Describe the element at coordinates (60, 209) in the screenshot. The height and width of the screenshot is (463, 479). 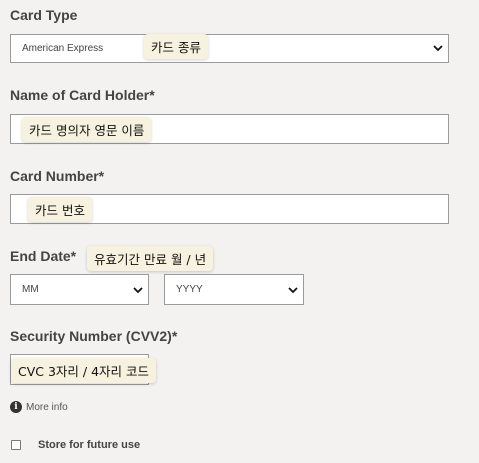
I see `card-number-tooltip: 카드 번호` at that location.